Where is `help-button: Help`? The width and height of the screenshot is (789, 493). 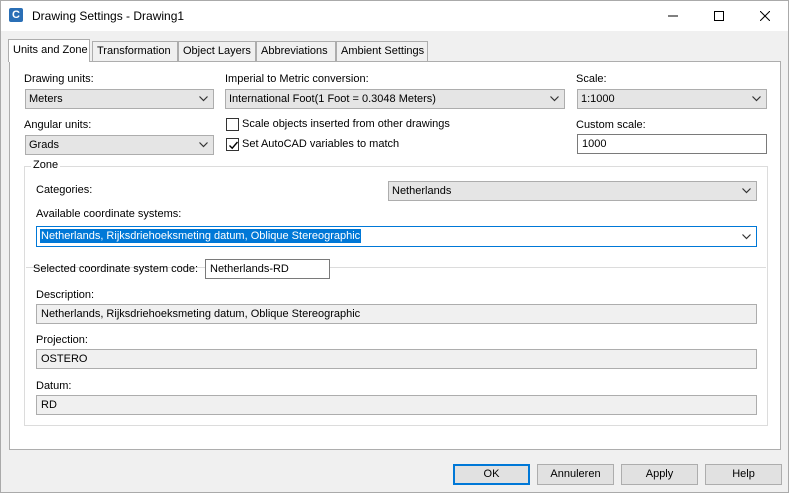 help-button: Help is located at coordinates (743, 474).